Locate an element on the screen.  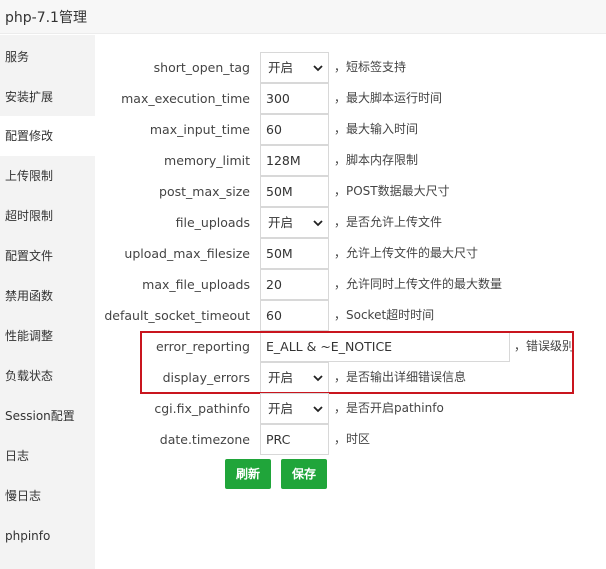
memory-limit-input is located at coordinates (294, 160).